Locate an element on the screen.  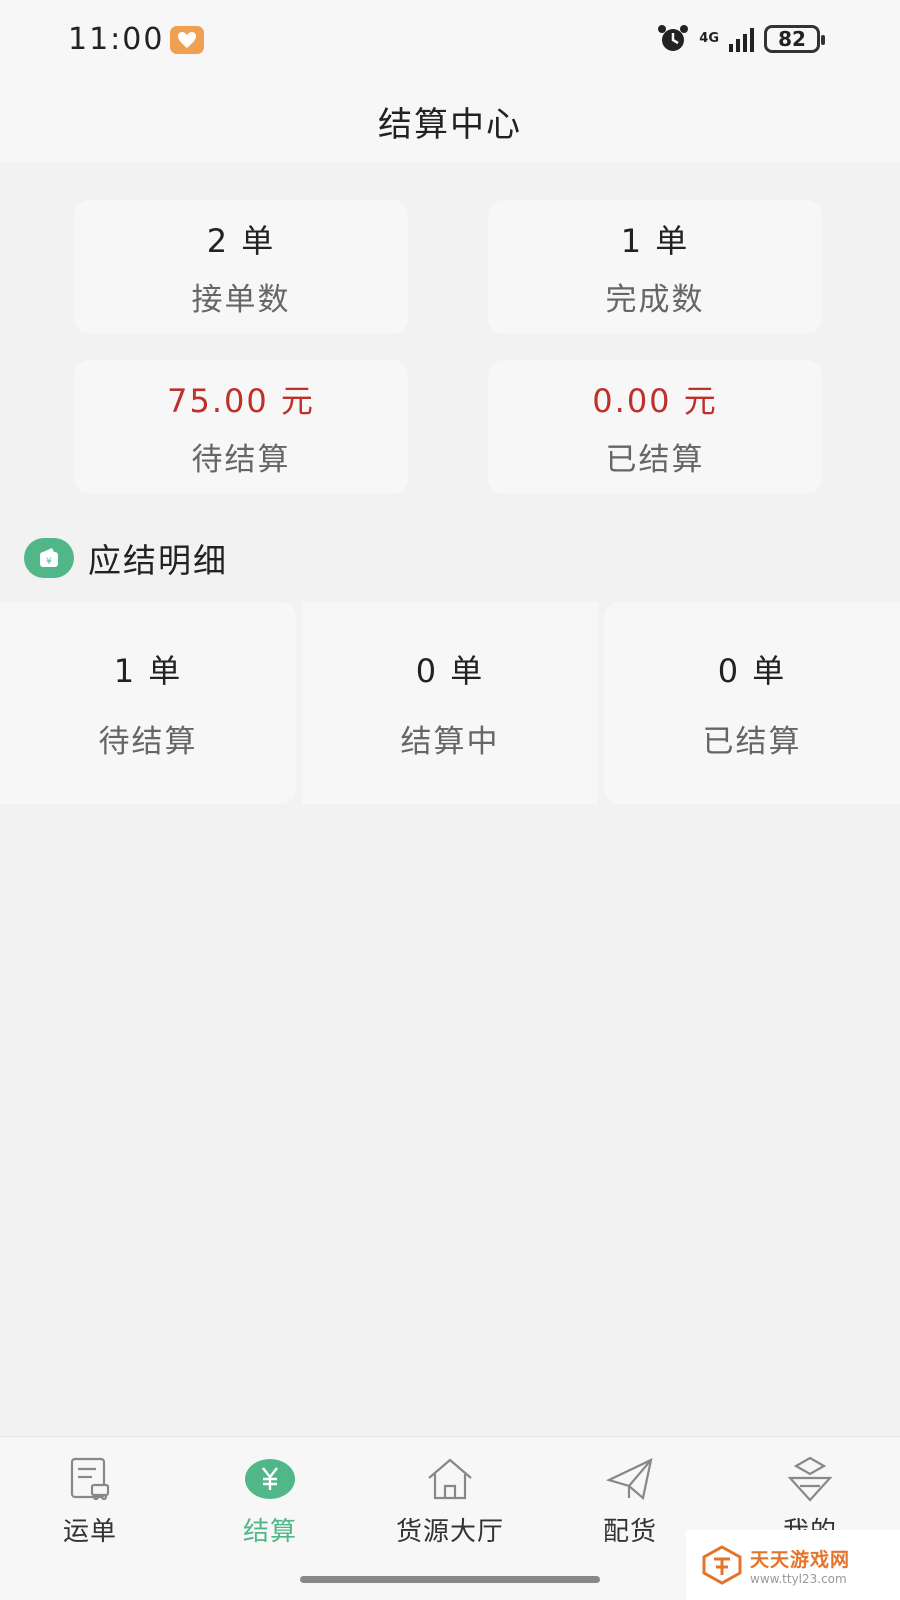
detail-label: 已结算 is located at coordinates (752, 741).